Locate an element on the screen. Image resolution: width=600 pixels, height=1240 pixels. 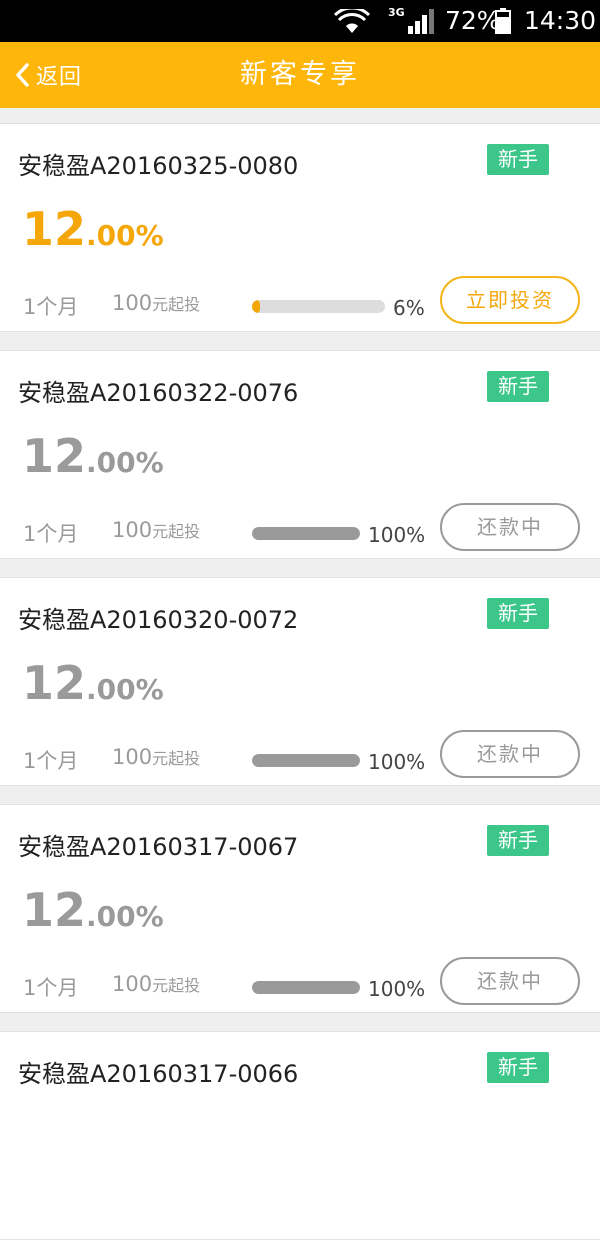
product-name: 安稳盈A20160317-0067 is located at coordinates (158, 847).